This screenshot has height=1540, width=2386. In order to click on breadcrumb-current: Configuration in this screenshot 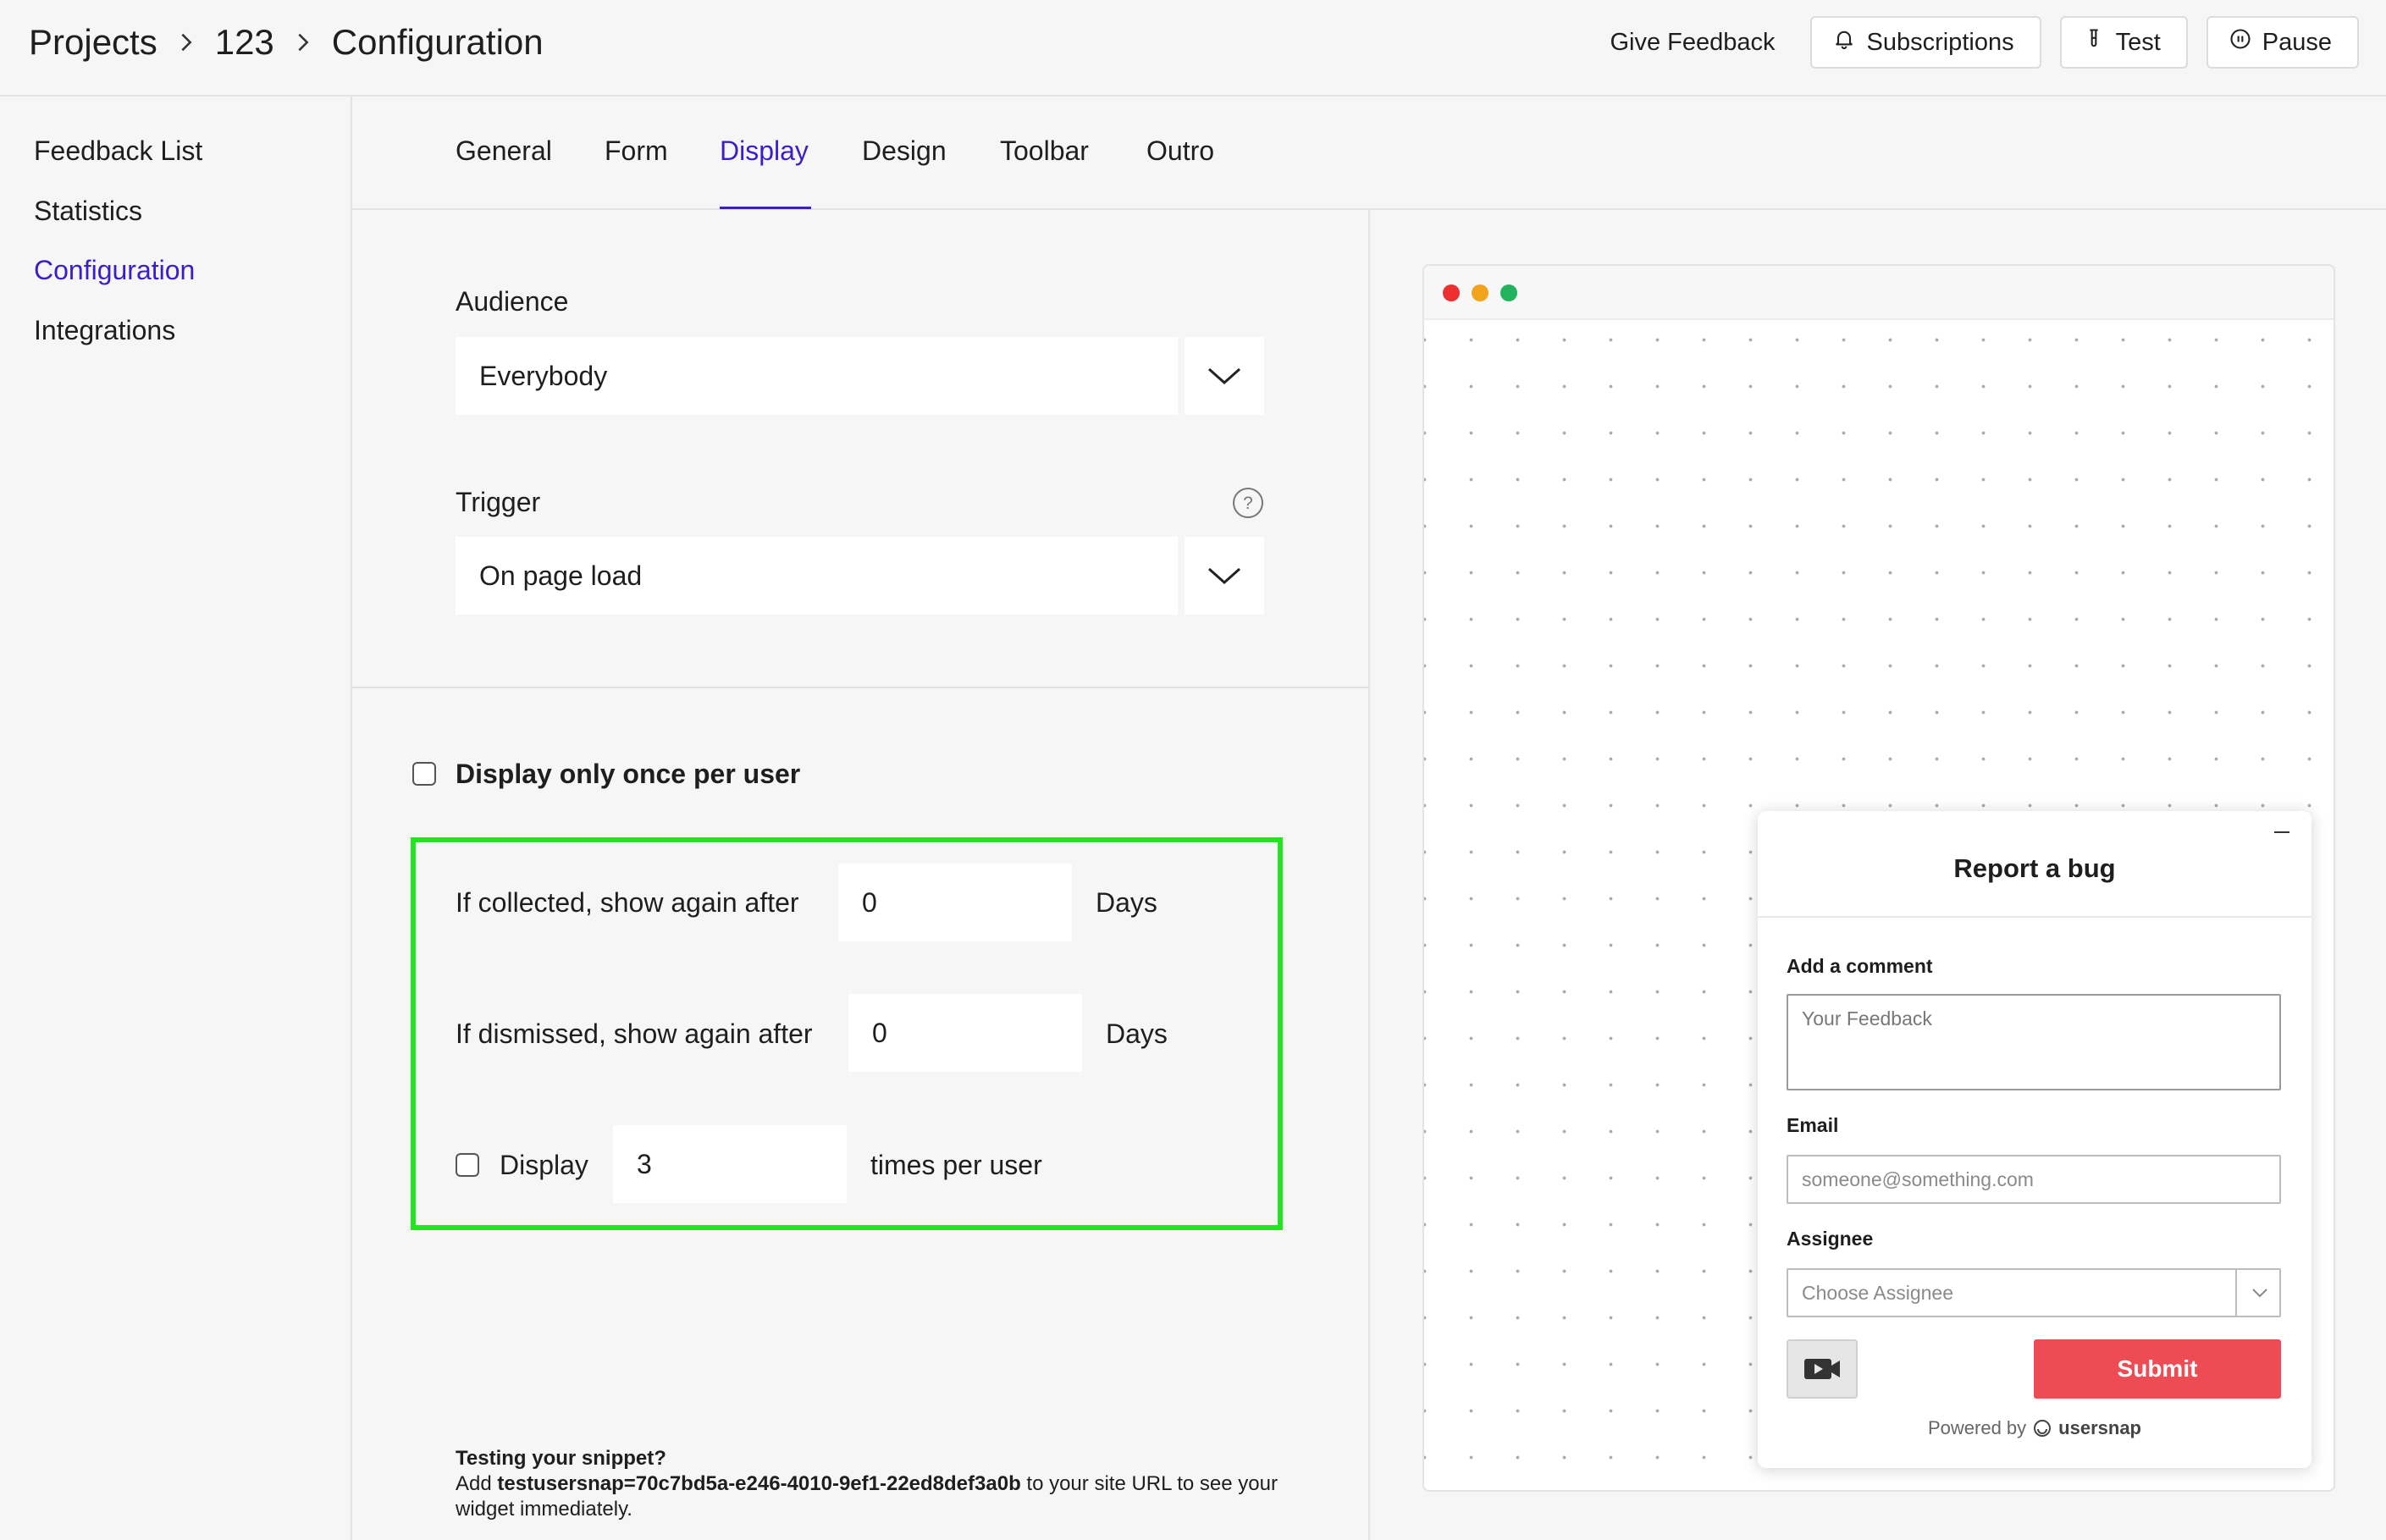, I will do `click(437, 42)`.